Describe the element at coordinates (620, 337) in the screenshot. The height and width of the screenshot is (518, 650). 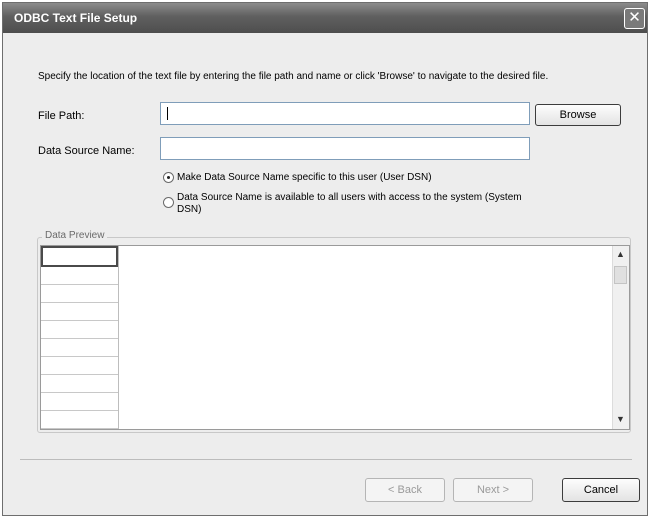
I see `vertical-scrollbar: ▲ ▼` at that location.